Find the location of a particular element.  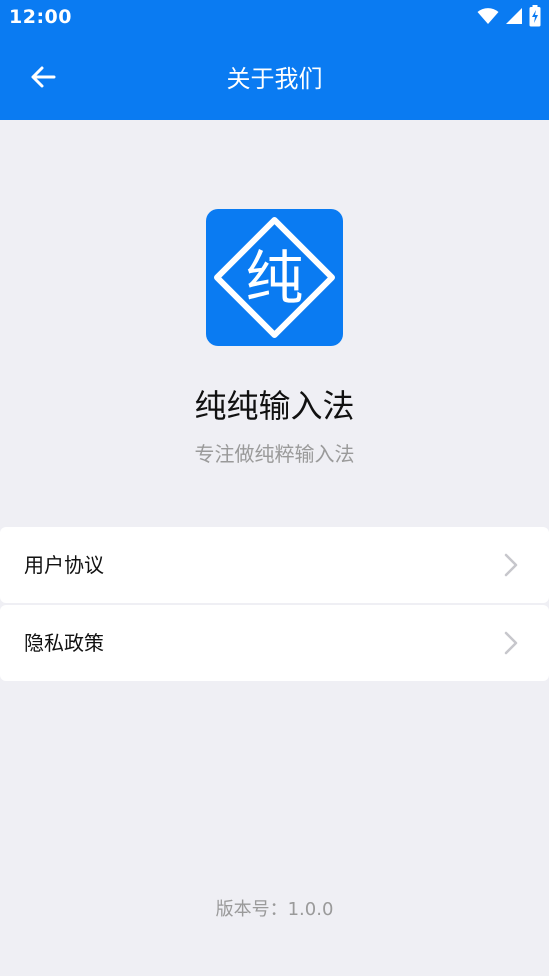

app-logo-char: 纯 is located at coordinates (274, 277).